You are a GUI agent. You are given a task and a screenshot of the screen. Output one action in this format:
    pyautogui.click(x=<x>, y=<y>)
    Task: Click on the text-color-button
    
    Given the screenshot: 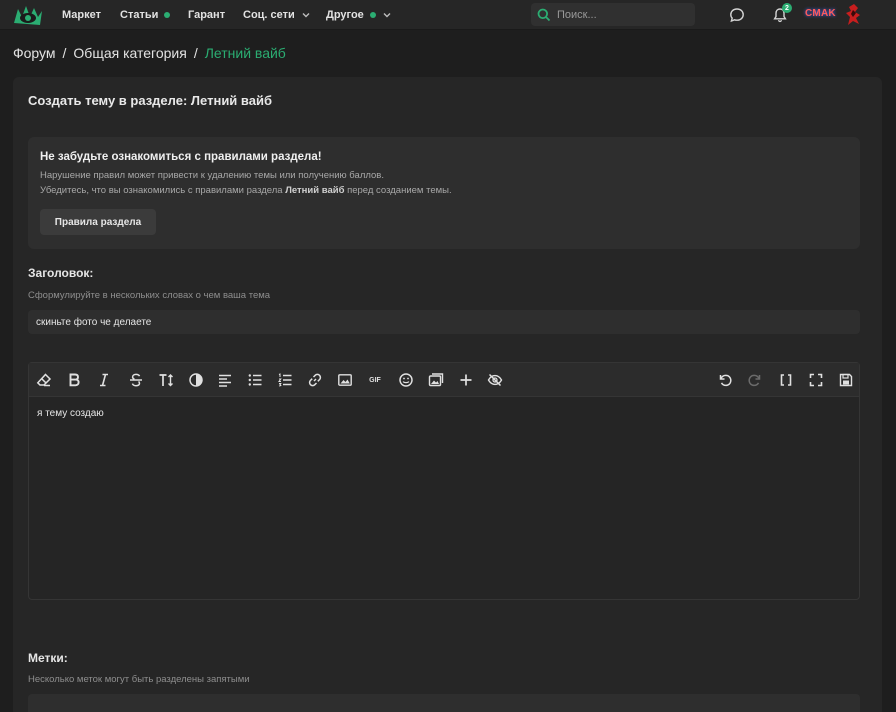 What is the action you would take?
    pyautogui.click(x=196, y=380)
    